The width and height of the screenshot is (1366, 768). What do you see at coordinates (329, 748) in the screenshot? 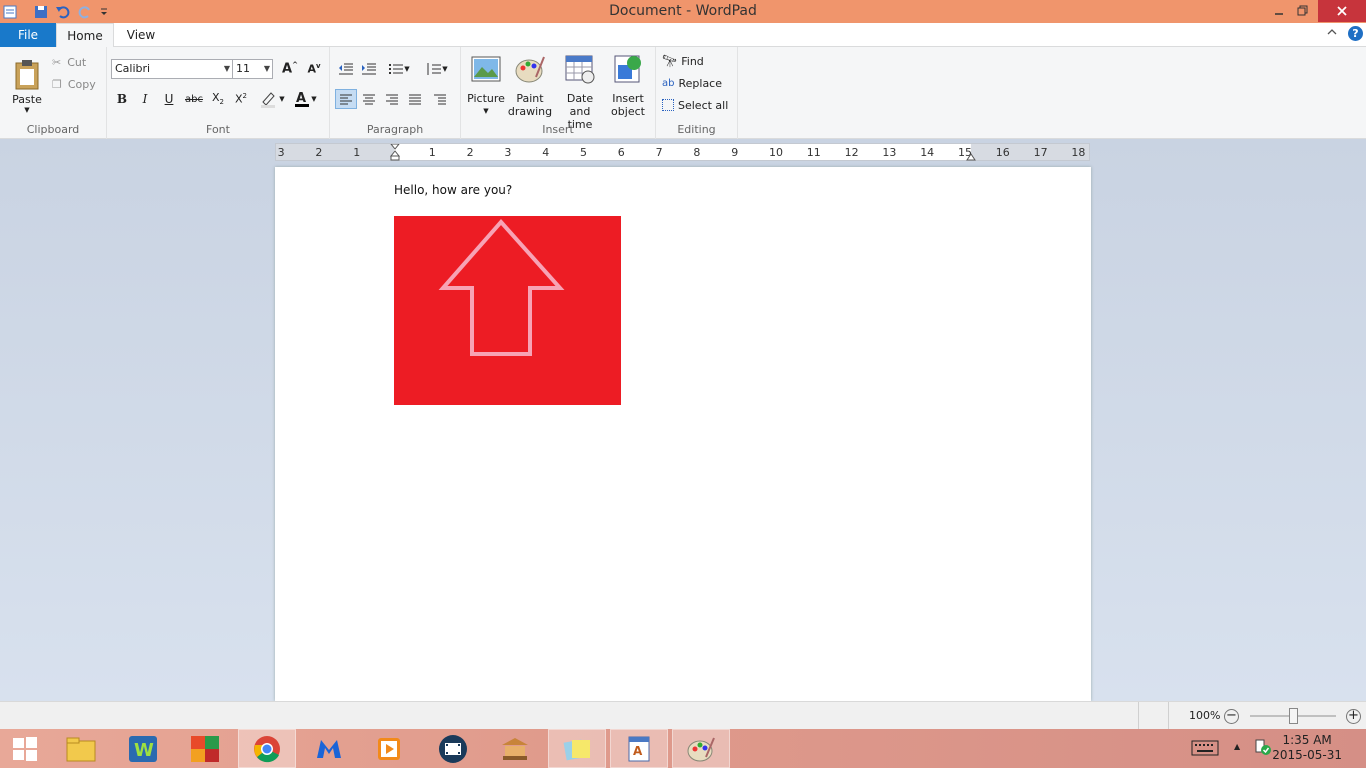
I see `taskbar-malwarebytes` at bounding box center [329, 748].